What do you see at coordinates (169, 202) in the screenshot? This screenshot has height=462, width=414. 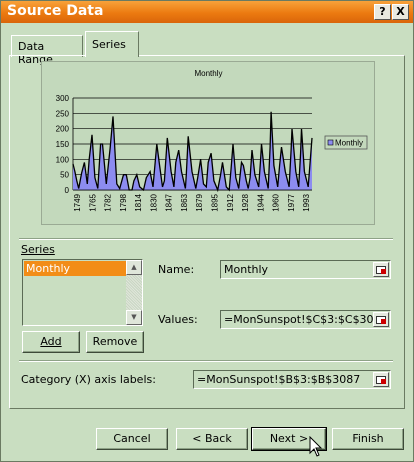 I see `x-tick-label: 1847` at bounding box center [169, 202].